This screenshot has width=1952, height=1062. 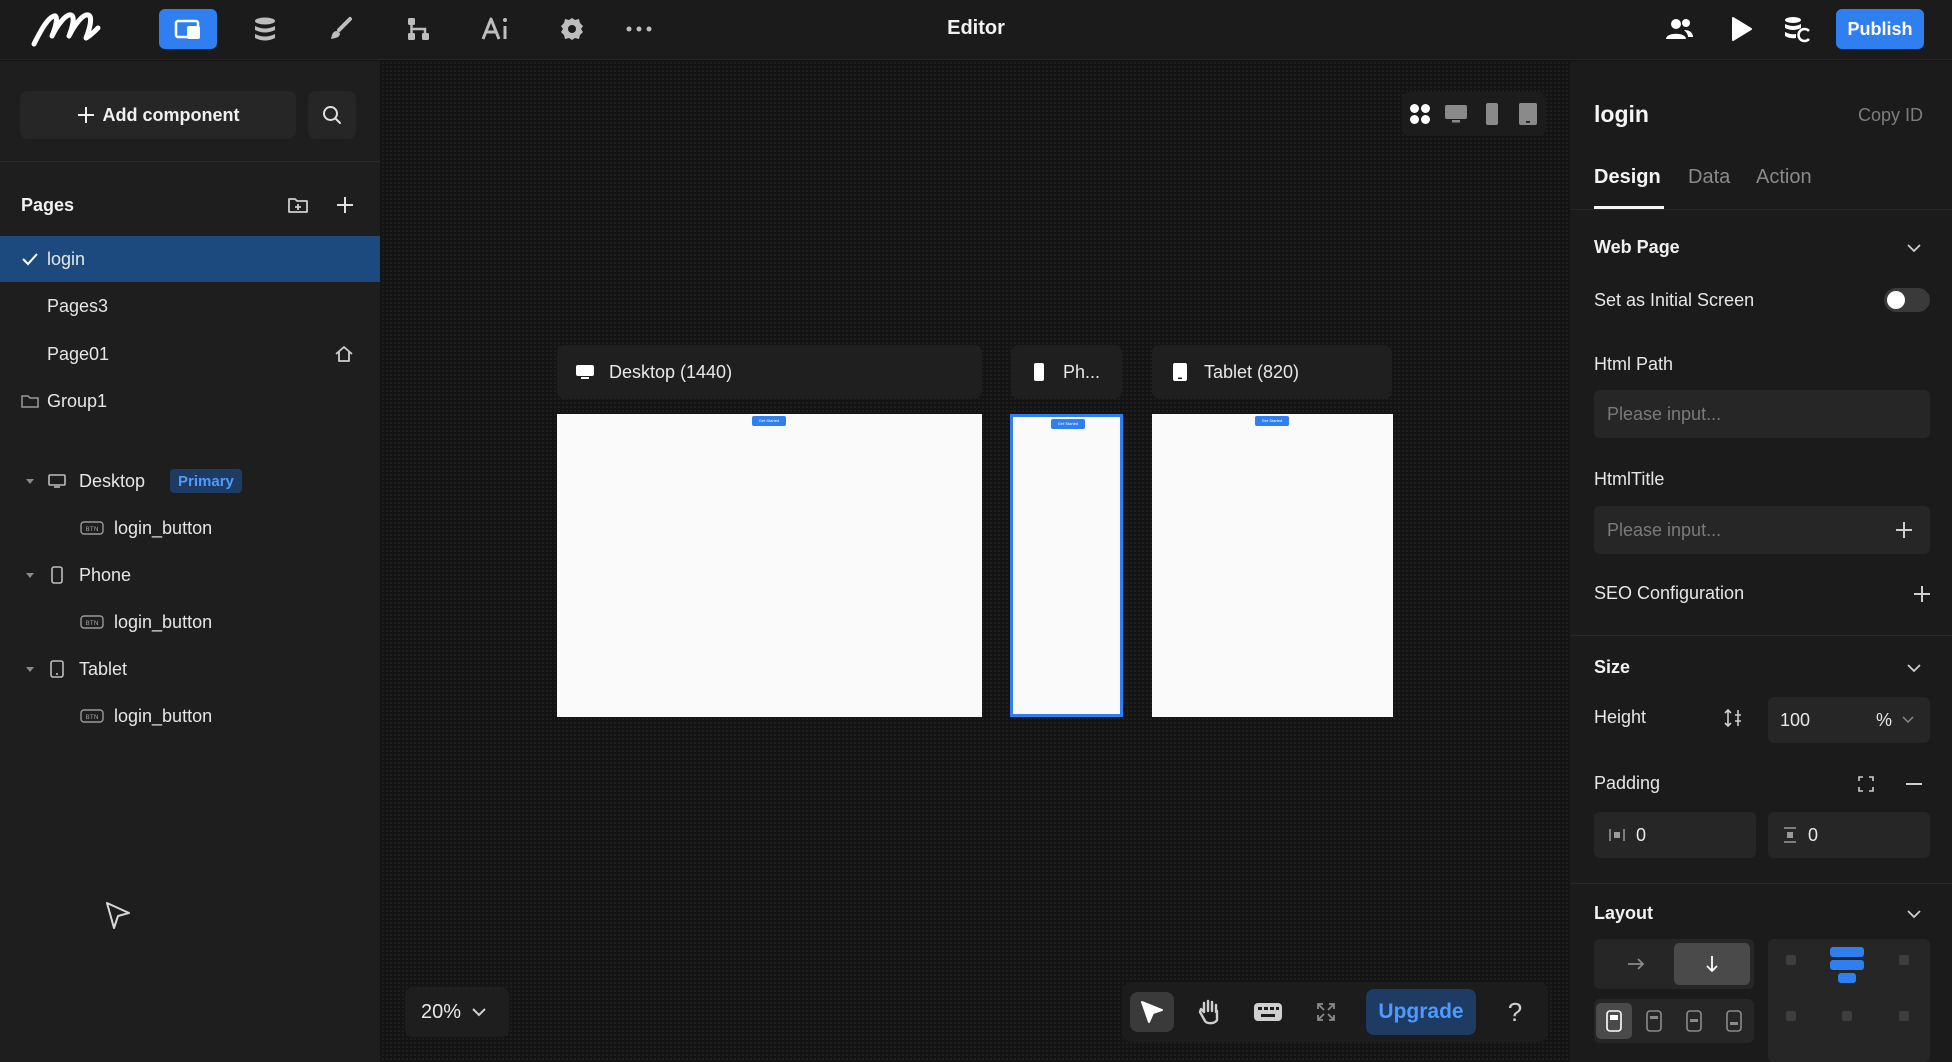 I want to click on publish-button: Publish, so click(x=1880, y=29).